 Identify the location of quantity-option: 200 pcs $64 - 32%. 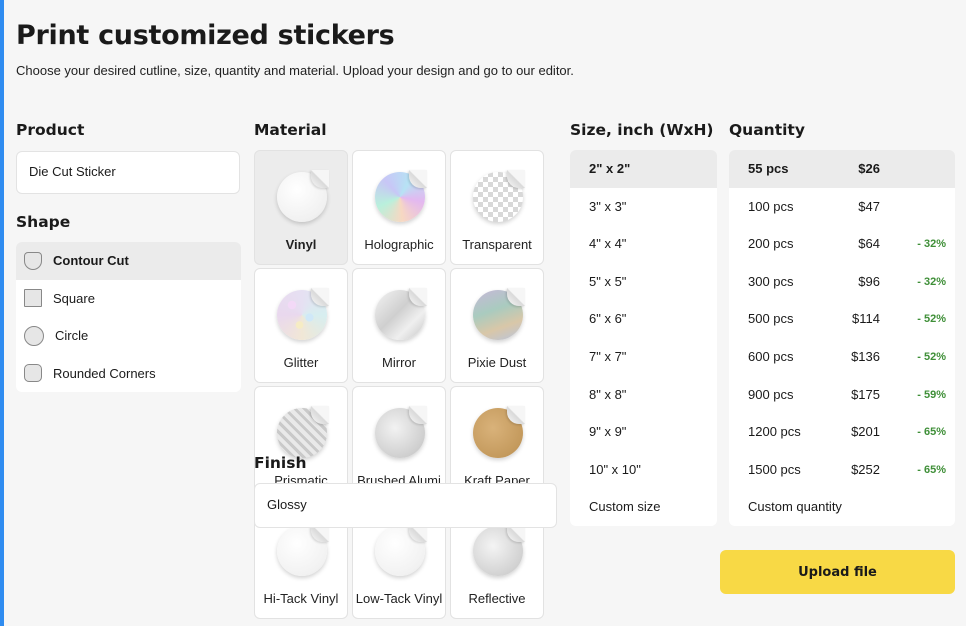
(842, 244).